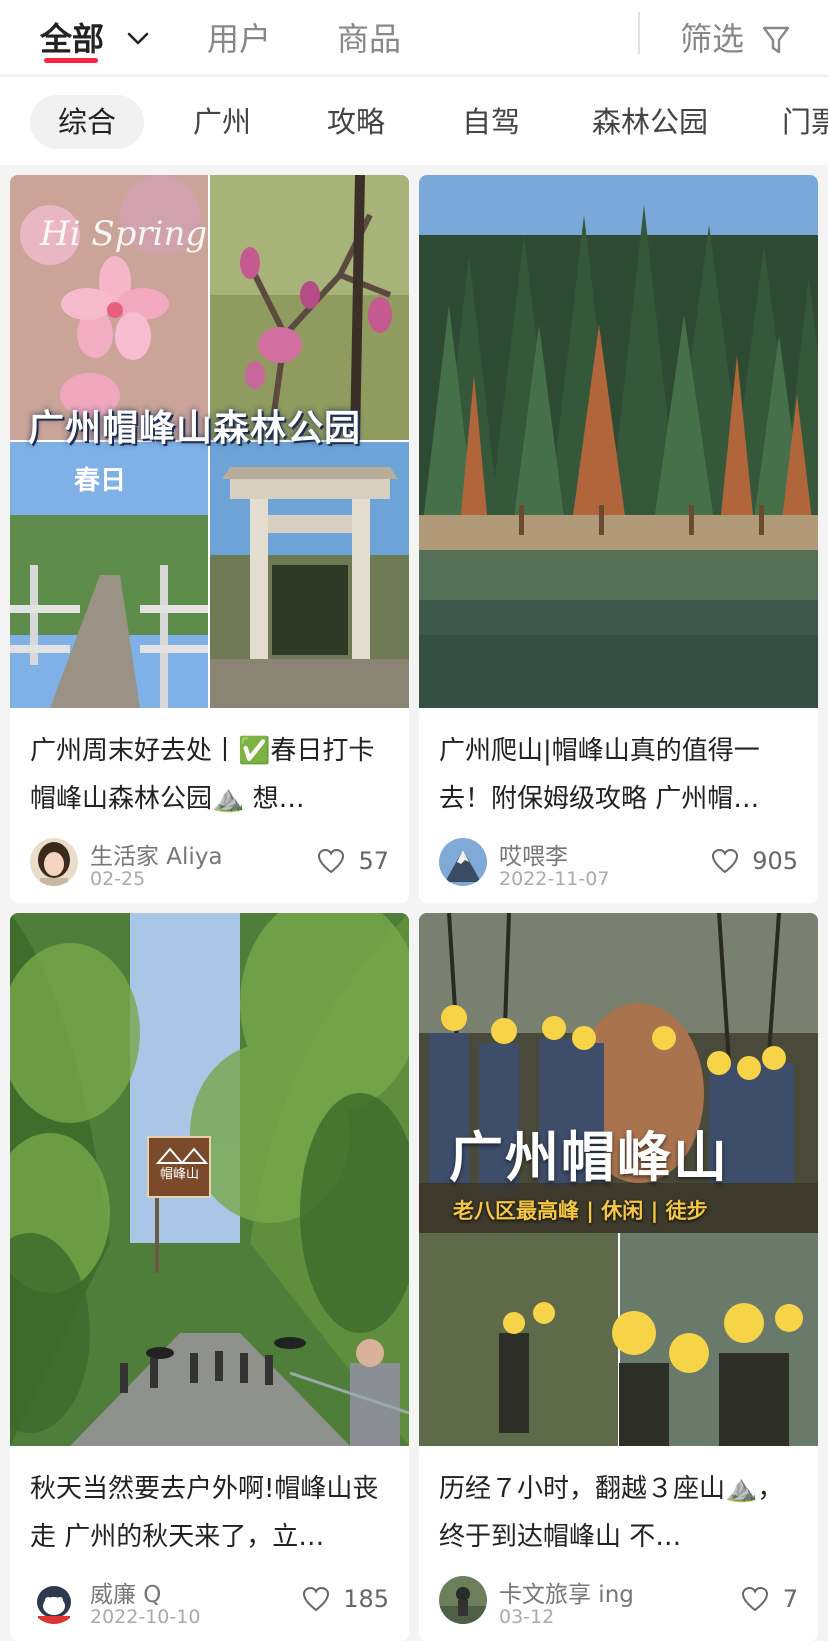 This screenshot has width=828, height=1641. Describe the element at coordinates (554, 879) in the screenshot. I see `post-date: 2022-11-07` at that location.